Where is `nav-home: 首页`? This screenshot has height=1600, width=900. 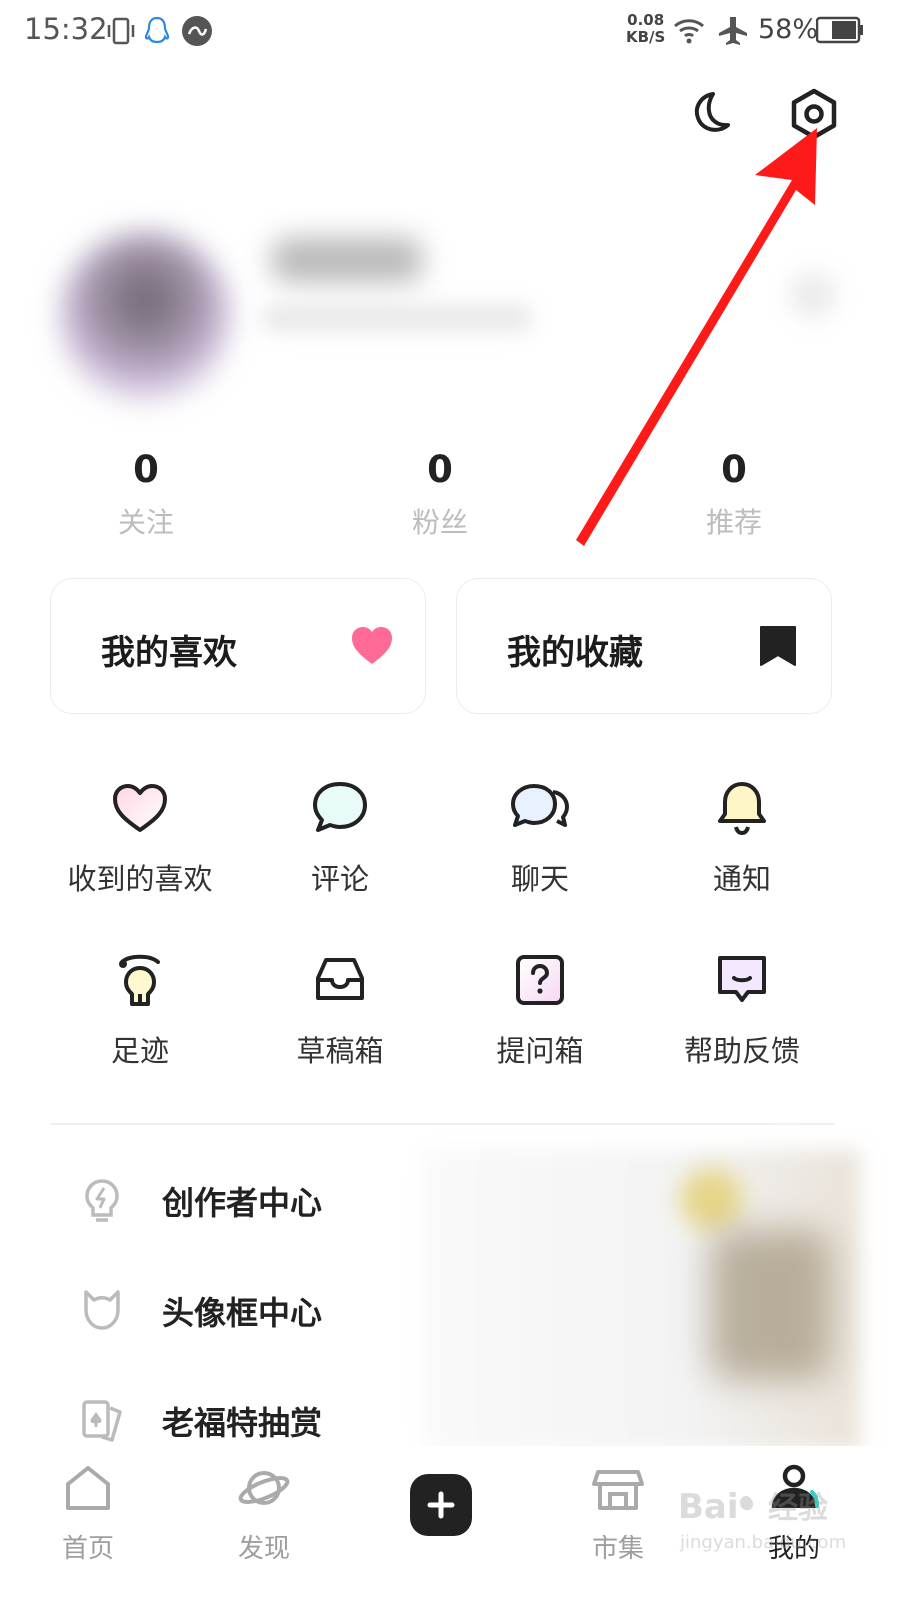 nav-home: 首页 is located at coordinates (88, 1513).